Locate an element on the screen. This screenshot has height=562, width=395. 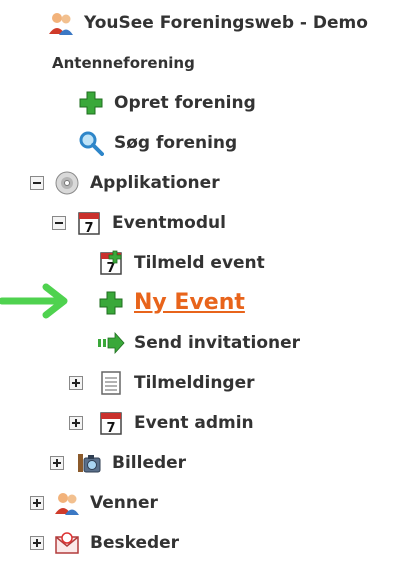
tree-item-label: Eventmodul is located at coordinates (169, 223).